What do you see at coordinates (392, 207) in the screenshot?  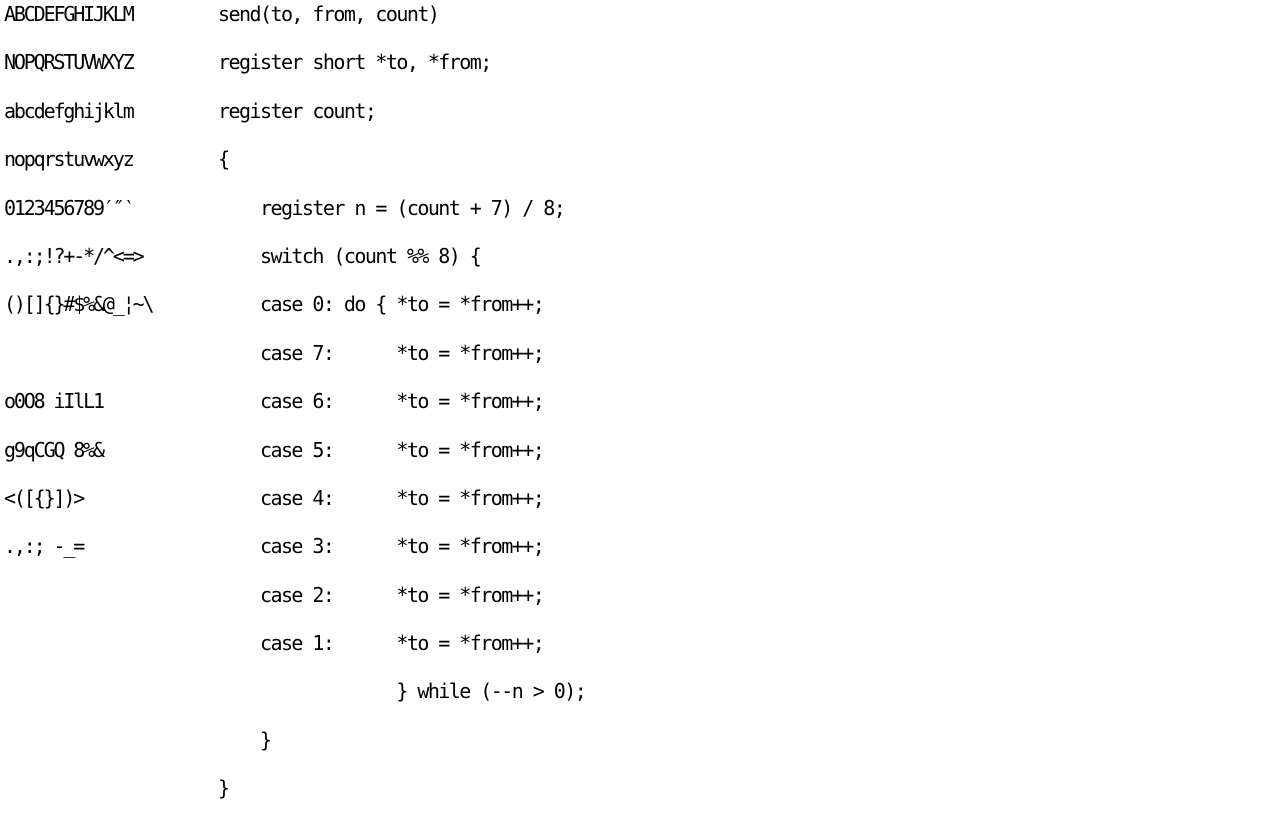 I see `code-line: register n = (count + 7) / 8;` at bounding box center [392, 207].